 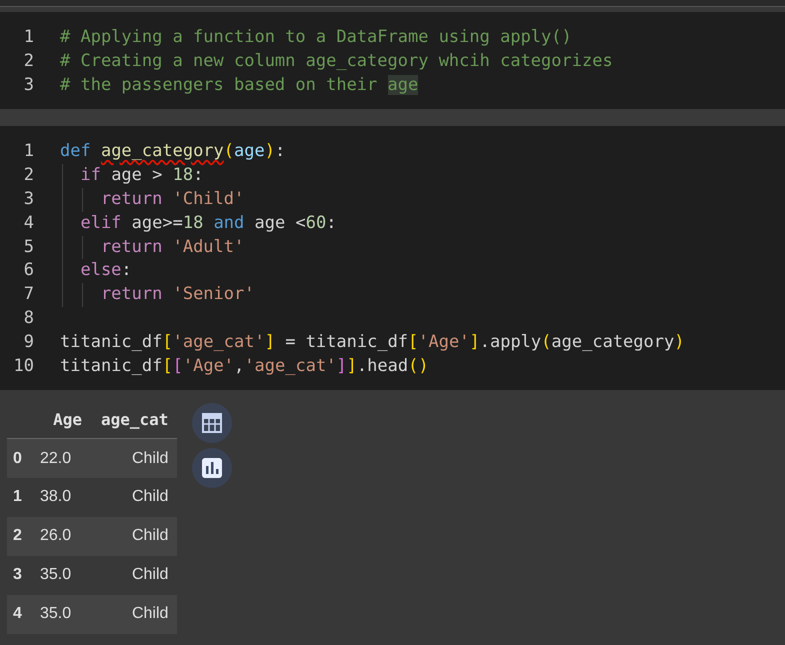 What do you see at coordinates (19, 575) in the screenshot?
I see `row-index: 3` at bounding box center [19, 575].